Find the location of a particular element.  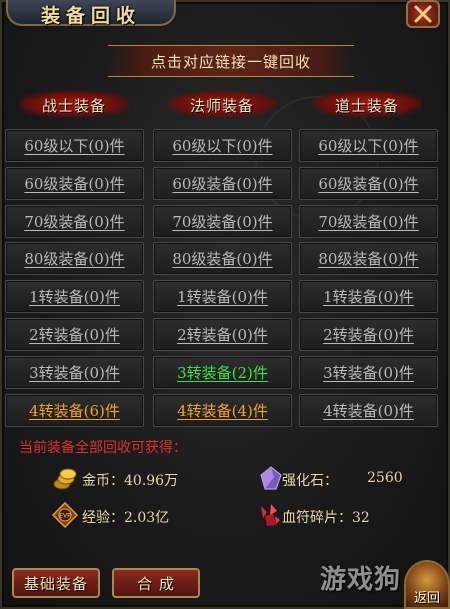

close-icon is located at coordinates (423, 14).